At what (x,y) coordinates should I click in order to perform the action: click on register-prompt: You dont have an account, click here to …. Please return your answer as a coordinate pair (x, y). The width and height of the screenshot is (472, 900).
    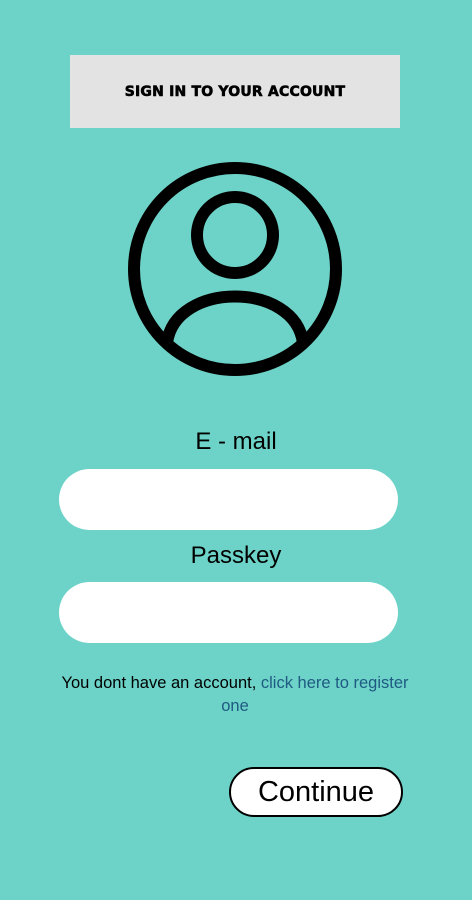
    Looking at the image, I should click on (235, 695).